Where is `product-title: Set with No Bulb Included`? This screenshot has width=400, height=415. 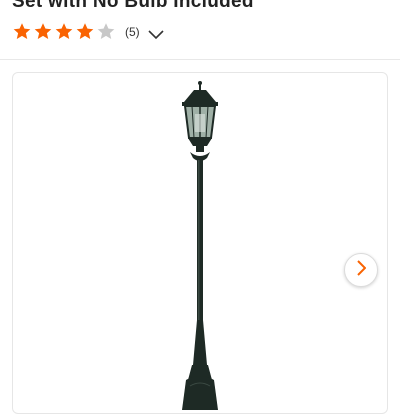
product-title: Set with No Bulb Included is located at coordinates (133, 6).